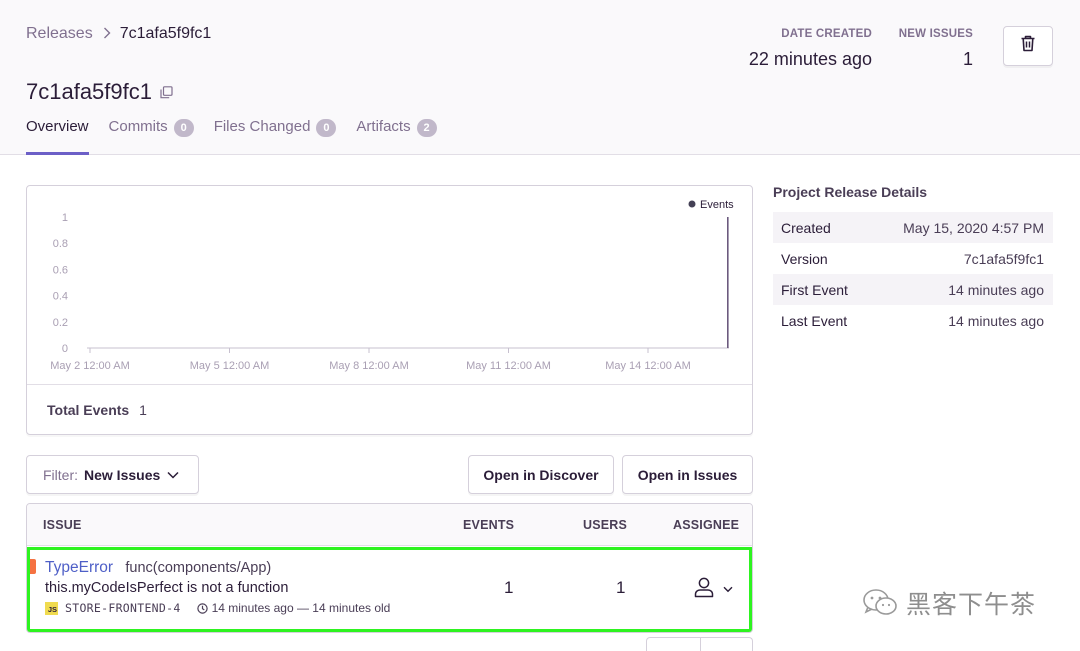 The height and width of the screenshot is (651, 1080). What do you see at coordinates (369, 366) in the screenshot?
I see `x-tick-label: May 8 12:00 AM` at bounding box center [369, 366].